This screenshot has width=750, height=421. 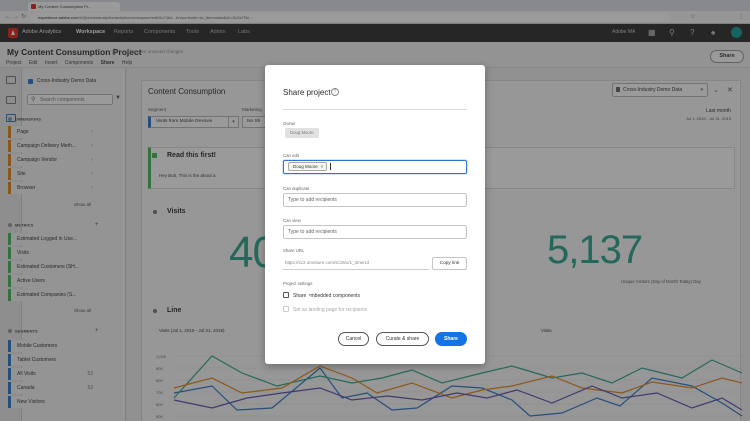 What do you see at coordinates (307, 92) in the screenshot?
I see `dialog-title: Share project` at bounding box center [307, 92].